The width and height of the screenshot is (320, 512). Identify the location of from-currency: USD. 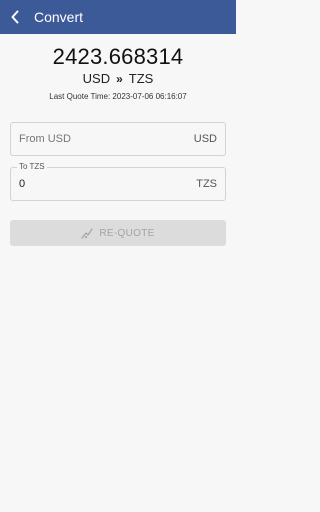
(96, 78).